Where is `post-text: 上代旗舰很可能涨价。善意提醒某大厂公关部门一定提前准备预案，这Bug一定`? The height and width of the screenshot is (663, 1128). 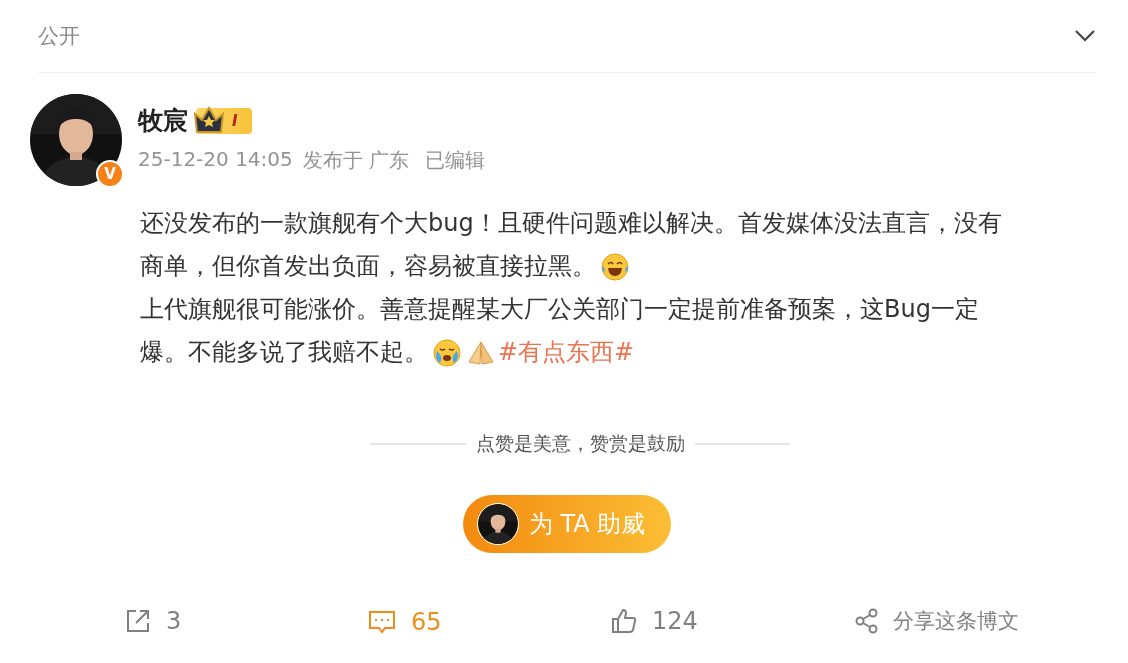
post-text: 上代旗舰很可能涨价。善意提醒某大厂公关部门一定提前准备预案，这Bug一定 is located at coordinates (559, 309).